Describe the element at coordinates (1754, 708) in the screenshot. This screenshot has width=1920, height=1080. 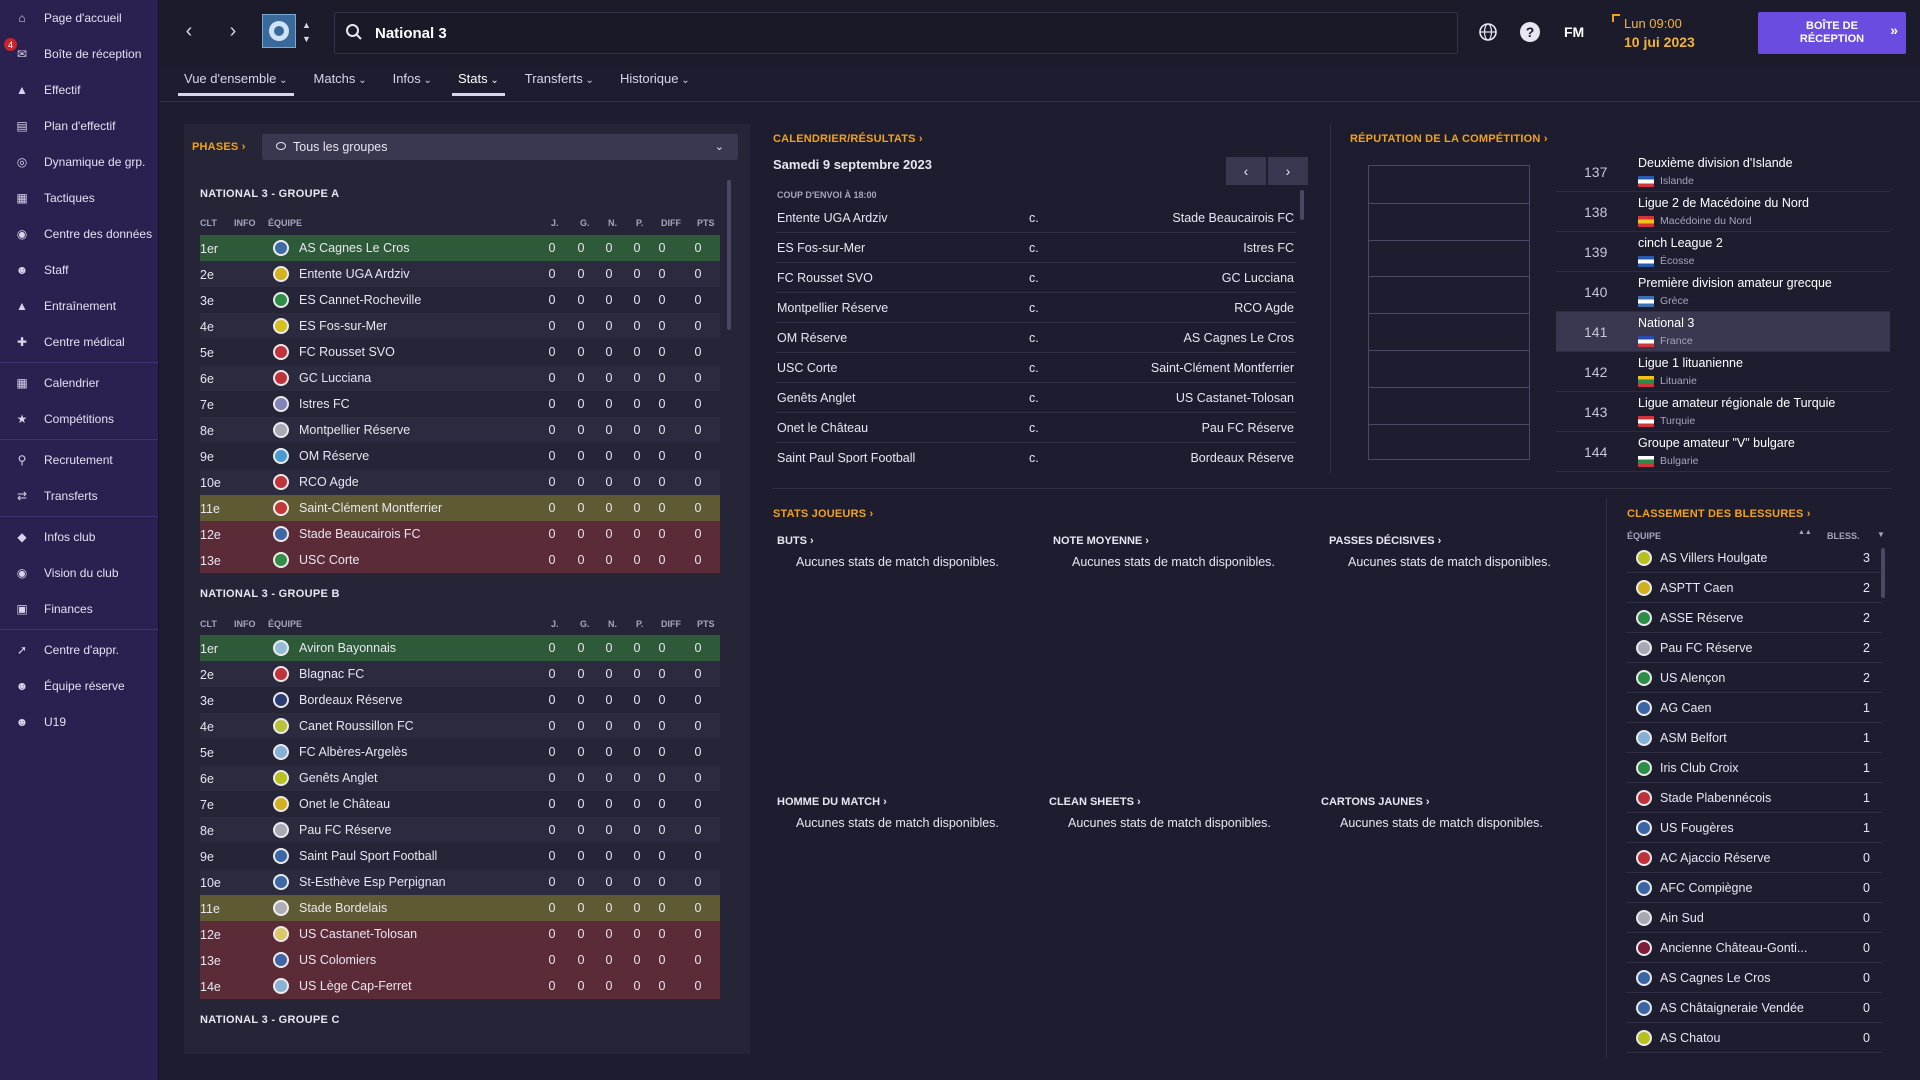
I see `injury-row: AG Caen 1` at that location.